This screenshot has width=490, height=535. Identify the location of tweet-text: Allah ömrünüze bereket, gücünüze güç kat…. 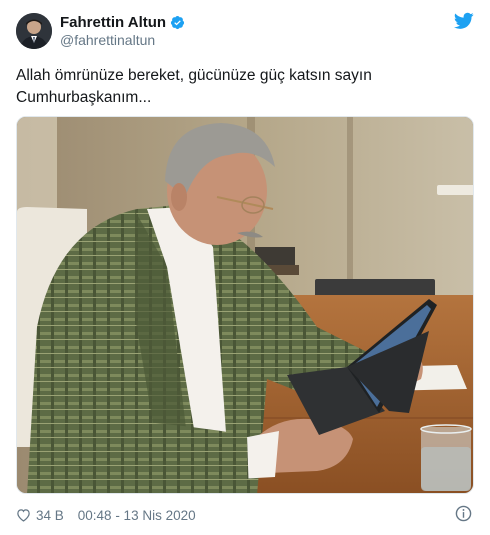
(236, 87).